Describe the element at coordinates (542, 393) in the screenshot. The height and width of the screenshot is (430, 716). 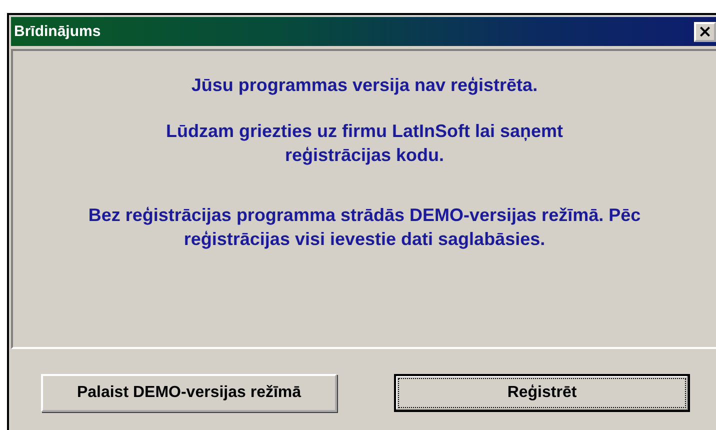
I see `register-button: Reģistrēt` at that location.